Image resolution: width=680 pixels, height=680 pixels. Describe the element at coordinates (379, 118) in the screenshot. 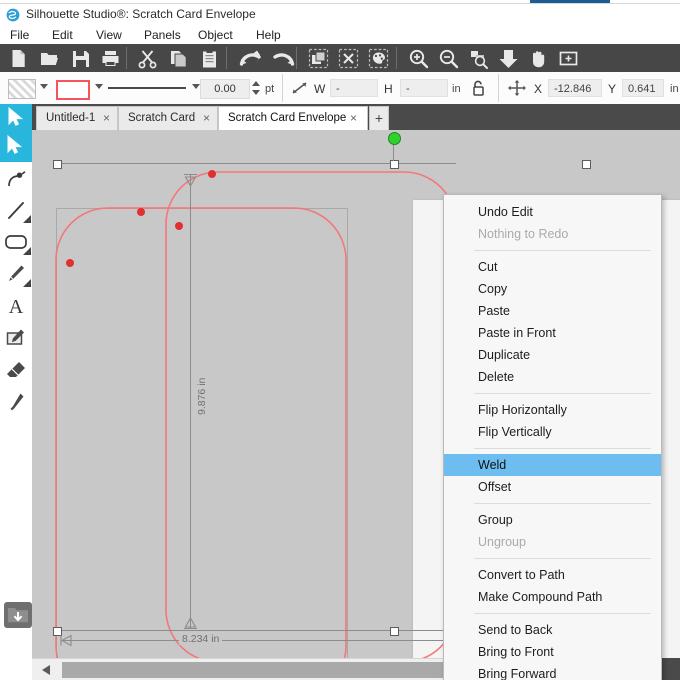

I see `new-tab-button: +` at that location.